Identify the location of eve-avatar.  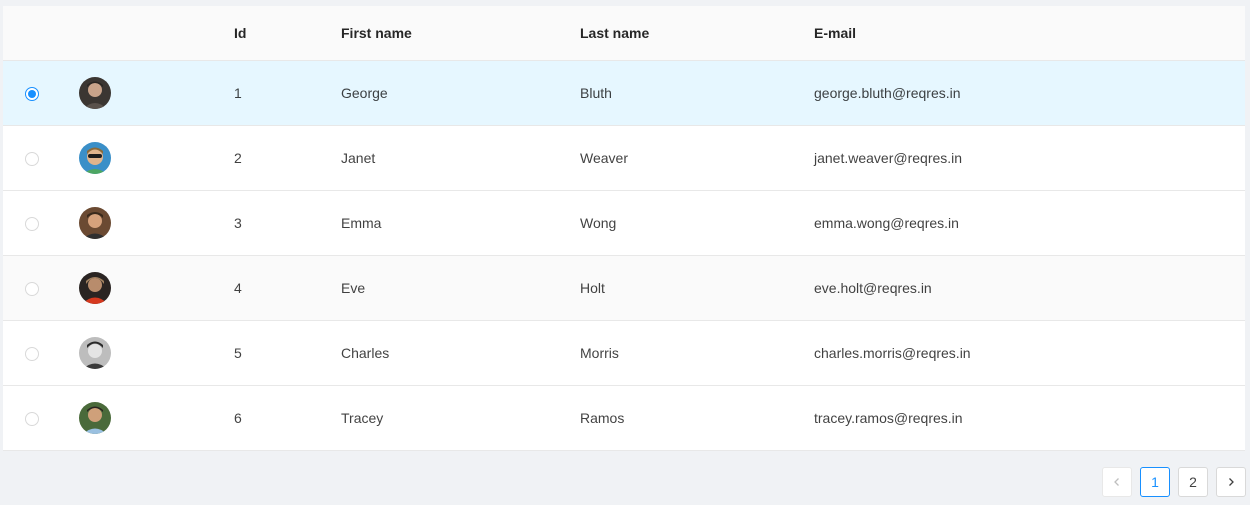
(95, 288).